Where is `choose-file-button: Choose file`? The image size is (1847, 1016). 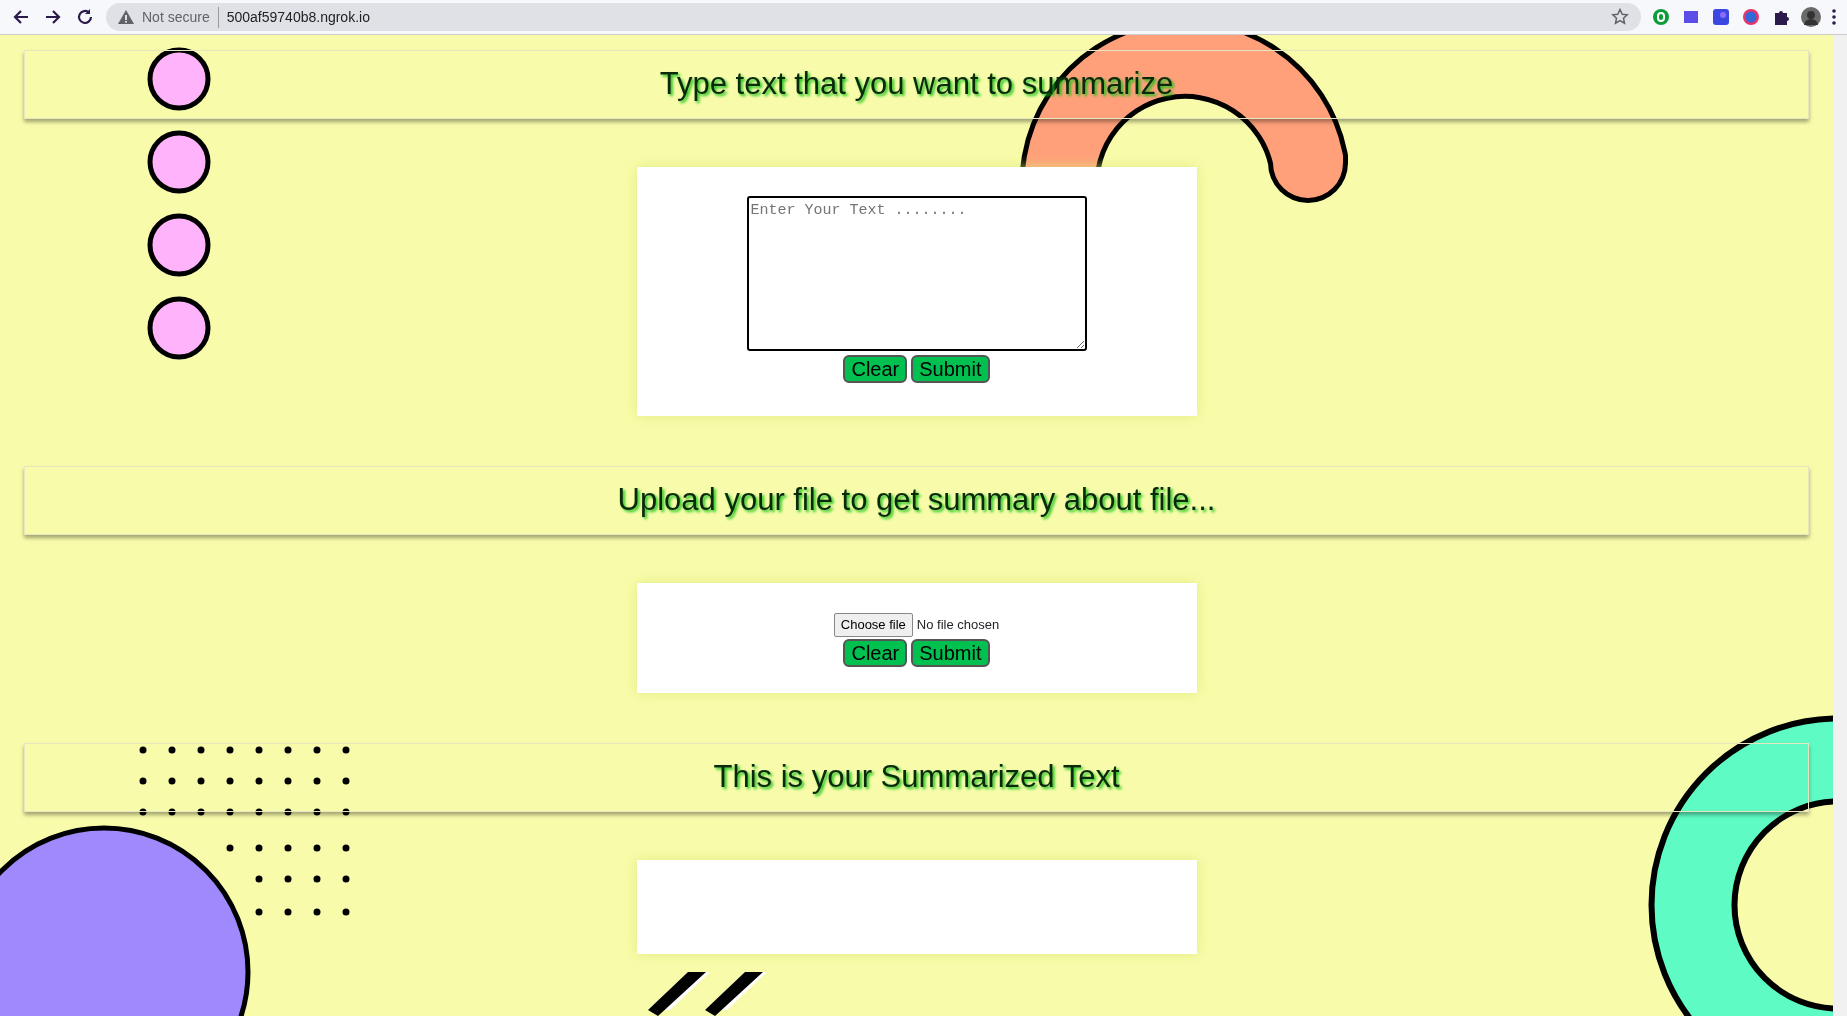 choose-file-button: Choose file is located at coordinates (873, 625).